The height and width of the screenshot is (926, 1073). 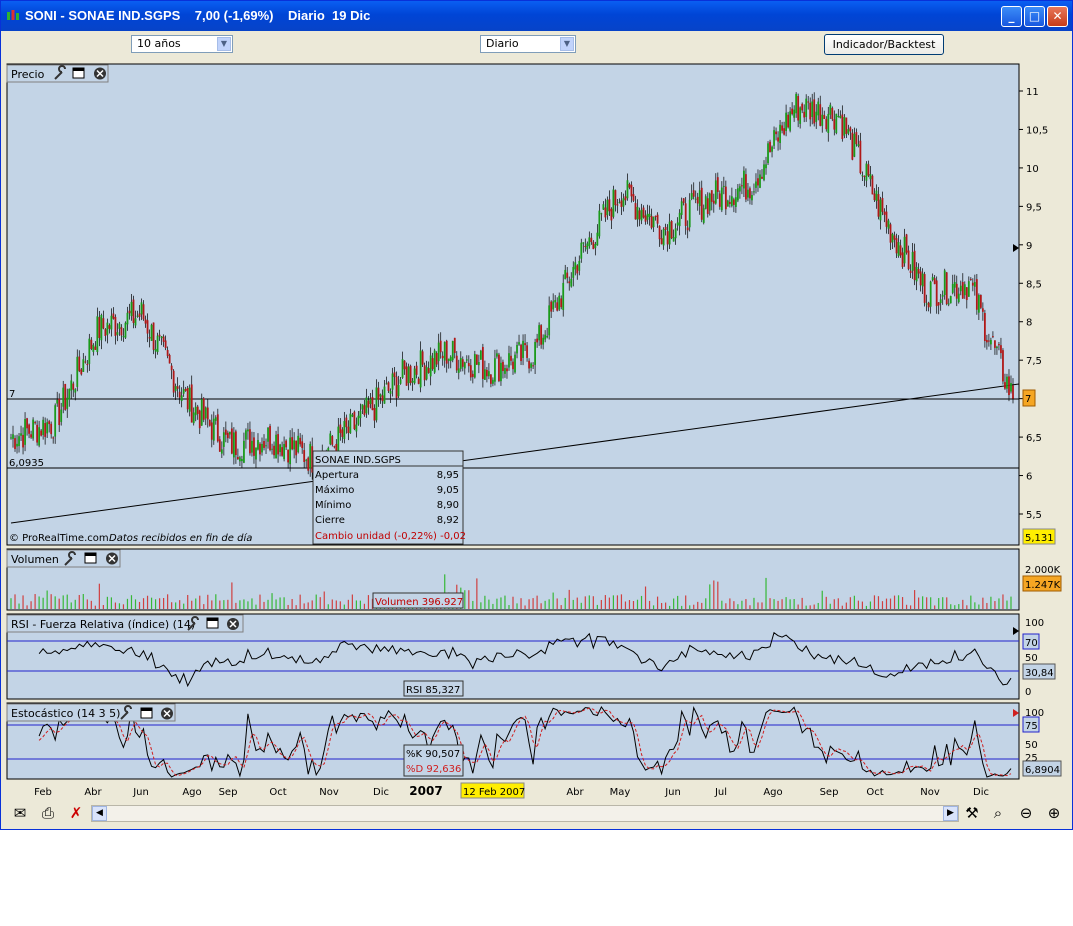 I want to click on print-icon: ⎙, so click(x=48, y=813).